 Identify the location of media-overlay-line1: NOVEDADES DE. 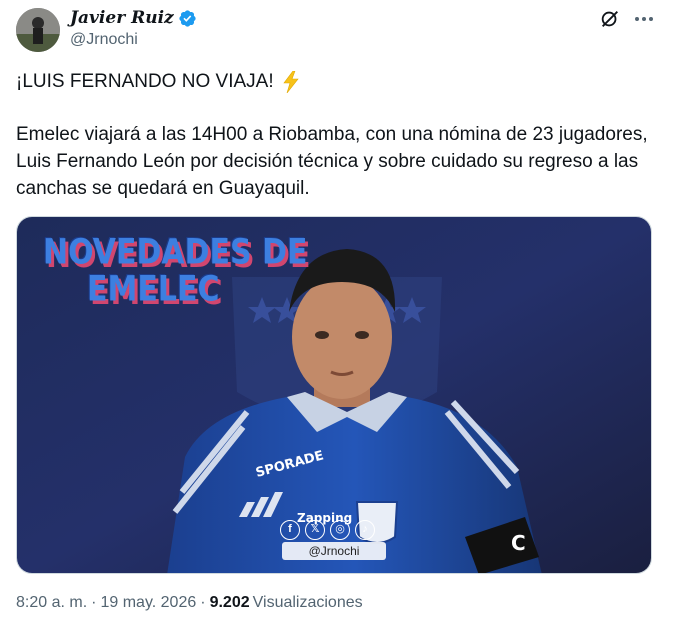
(175, 252).